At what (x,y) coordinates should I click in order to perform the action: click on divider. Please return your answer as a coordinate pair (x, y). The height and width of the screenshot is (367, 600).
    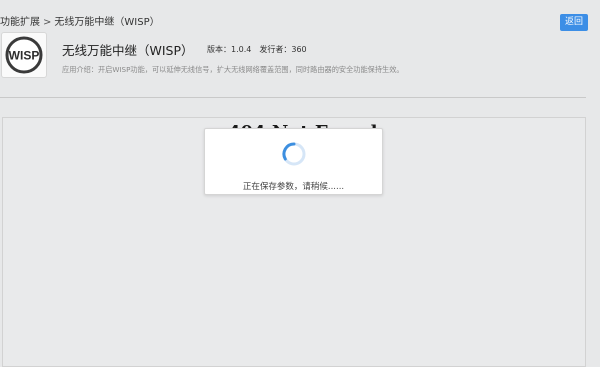
    Looking at the image, I should click on (293, 97).